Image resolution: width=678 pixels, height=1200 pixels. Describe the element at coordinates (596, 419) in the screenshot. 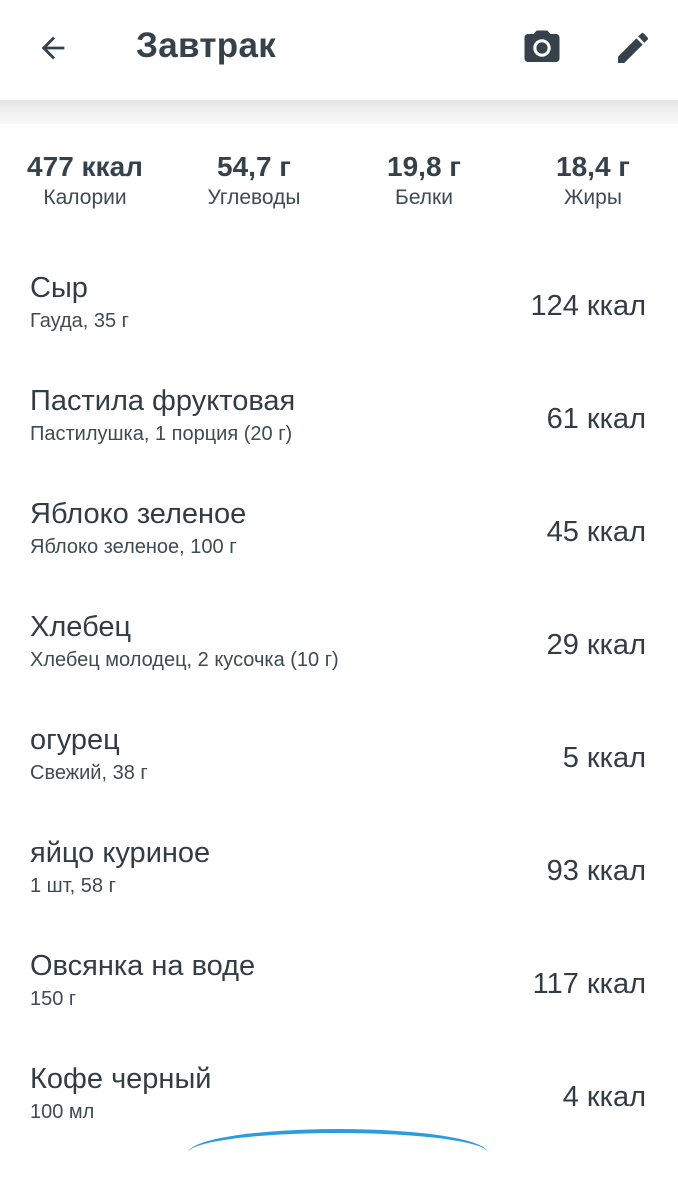

I see `food-calories: 61 ккал` at that location.